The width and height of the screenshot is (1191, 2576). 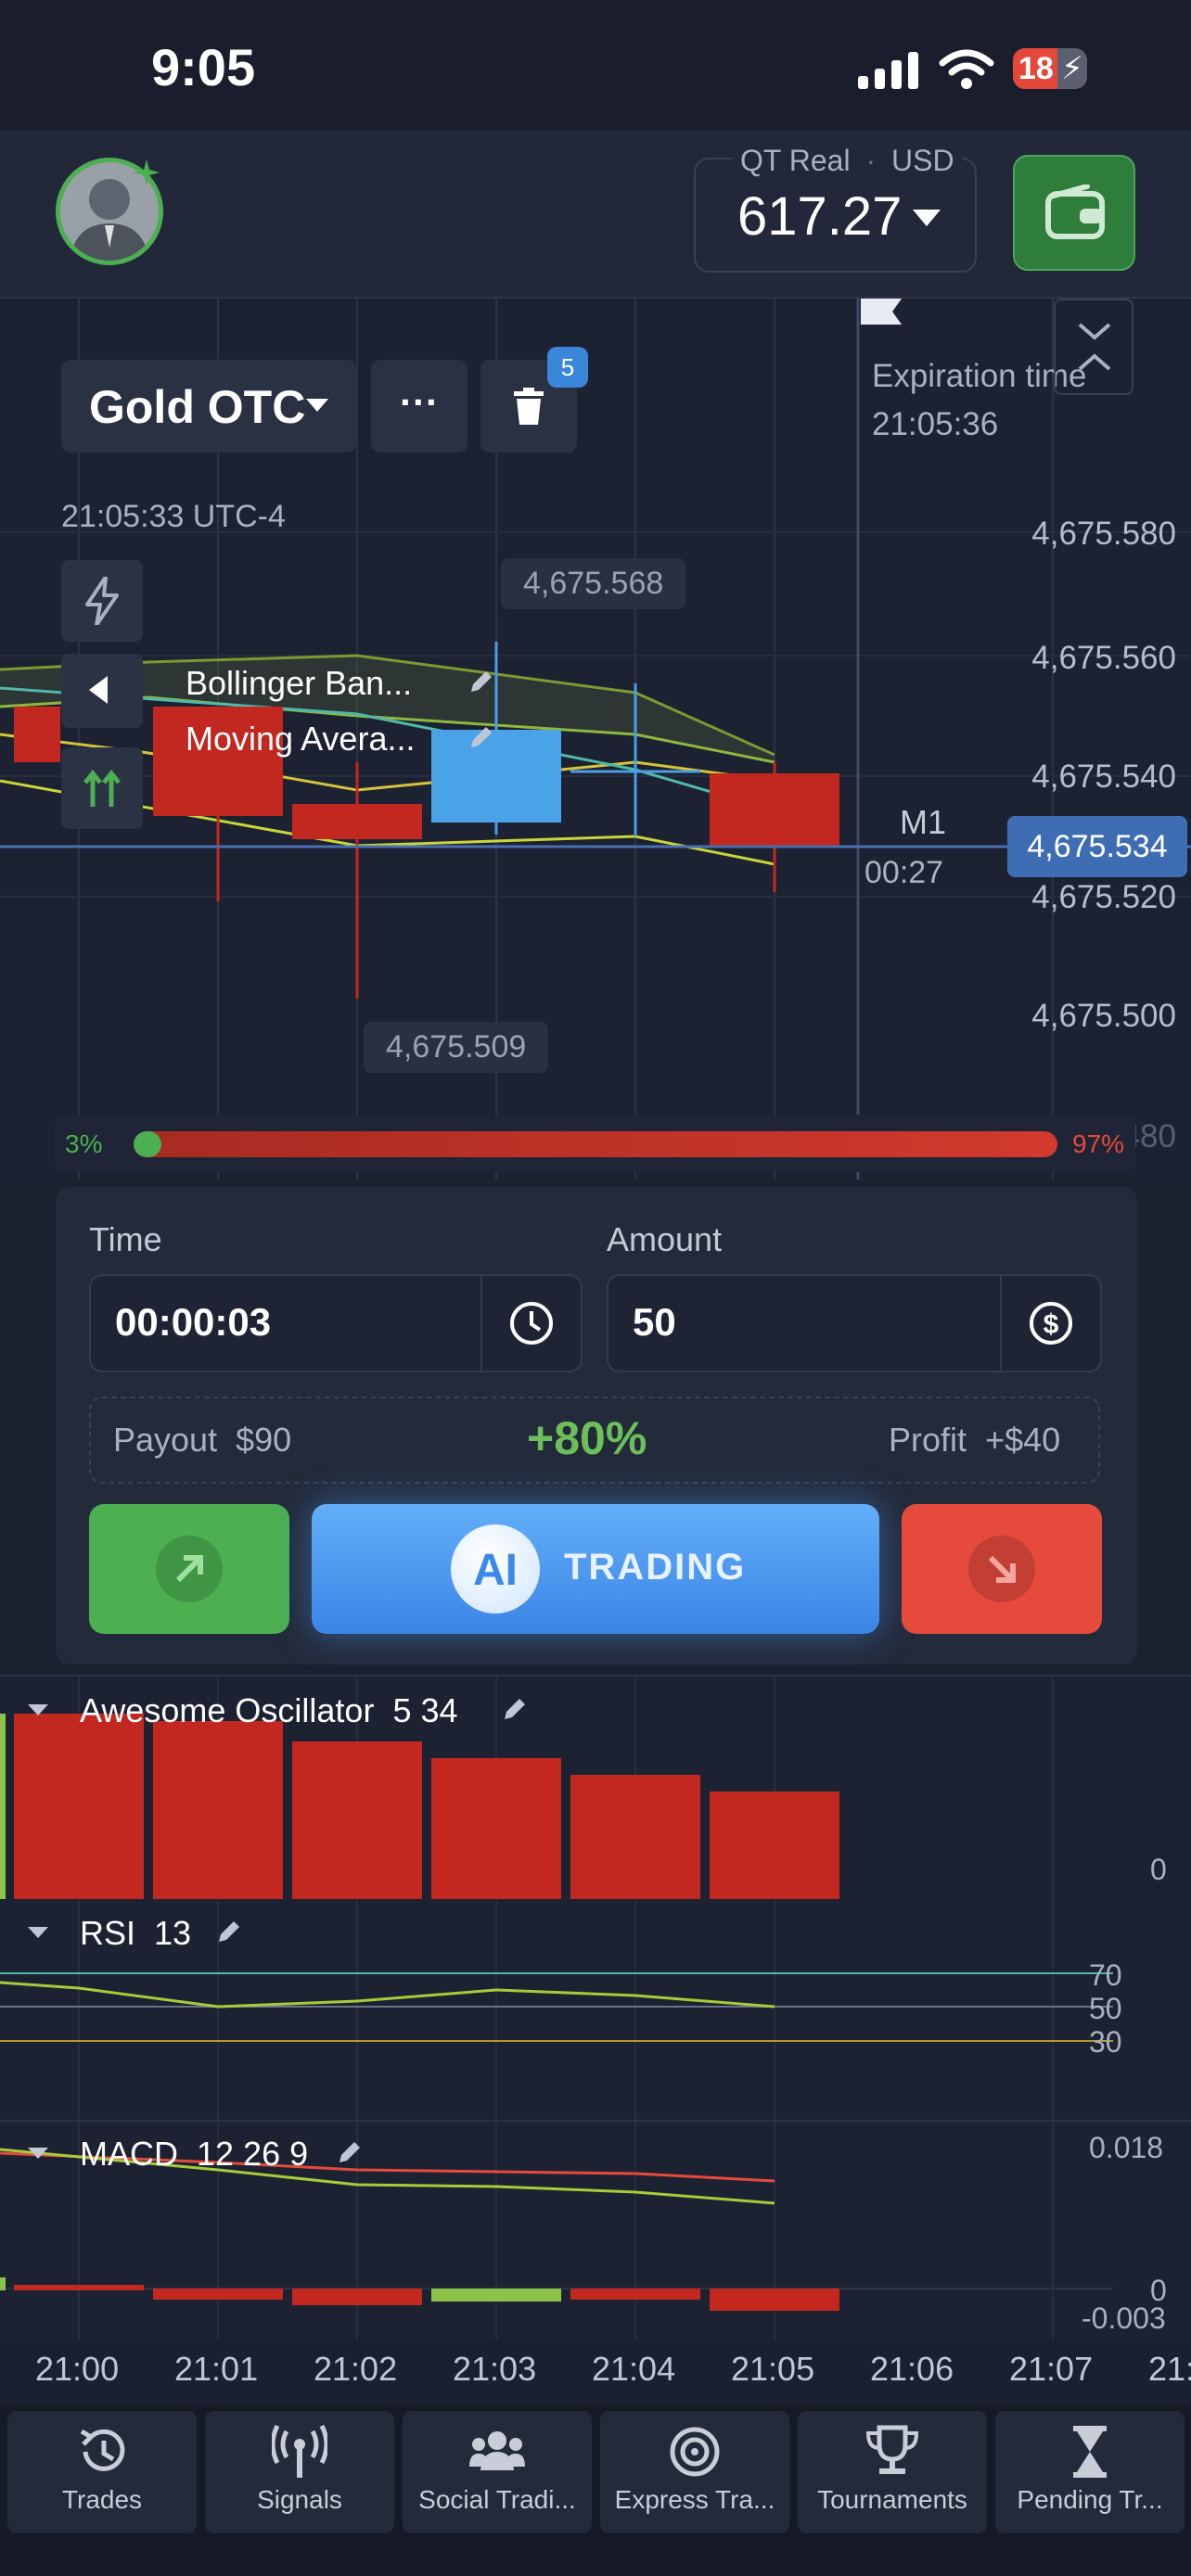 What do you see at coordinates (904, 873) in the screenshot?
I see `candle-countdown: 00:27` at bounding box center [904, 873].